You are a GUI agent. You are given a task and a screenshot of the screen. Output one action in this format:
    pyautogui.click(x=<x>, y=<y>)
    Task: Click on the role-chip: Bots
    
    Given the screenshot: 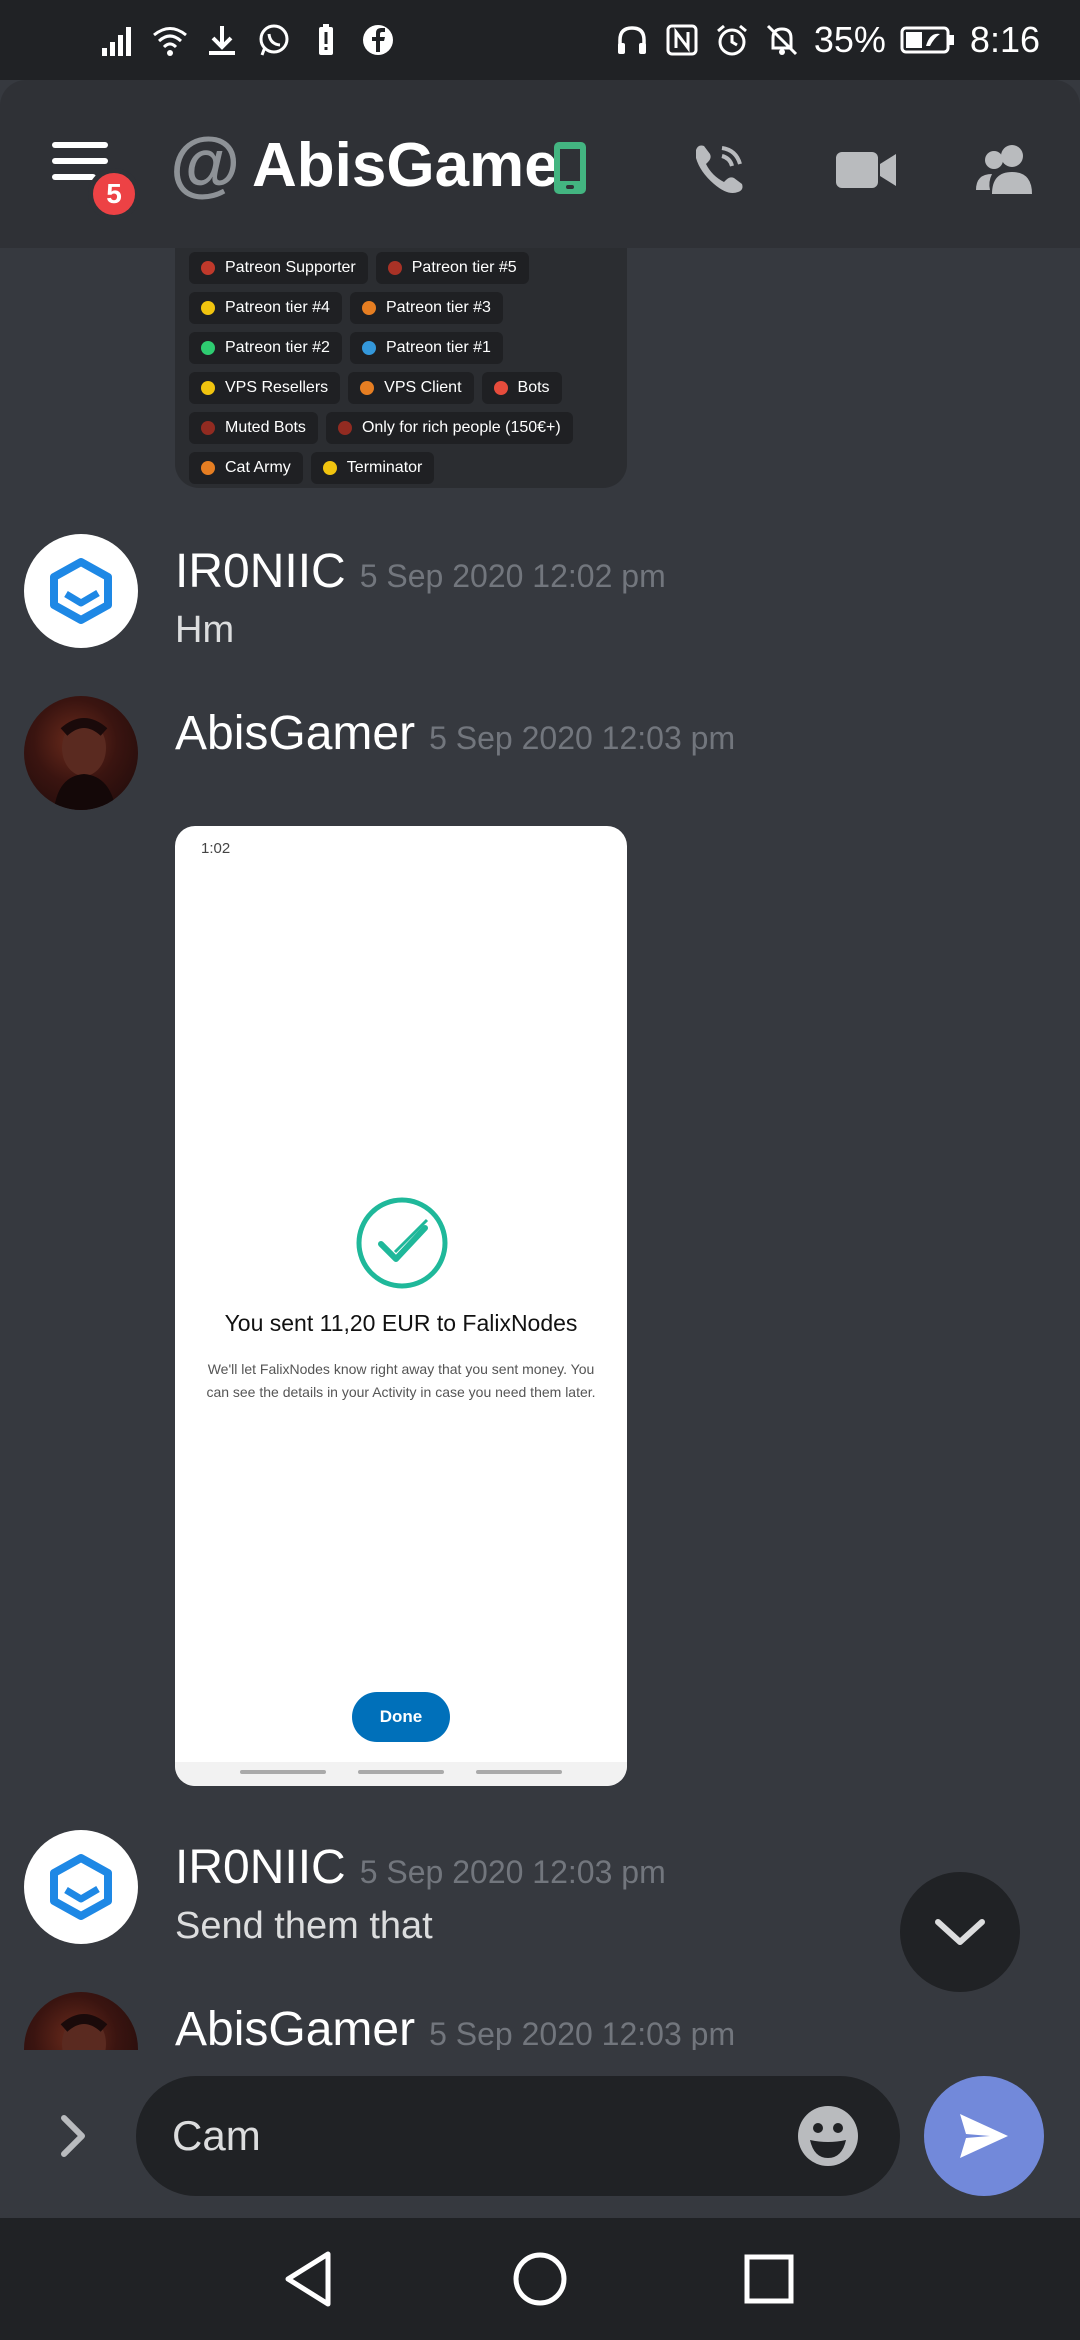 What is the action you would take?
    pyautogui.click(x=521, y=388)
    